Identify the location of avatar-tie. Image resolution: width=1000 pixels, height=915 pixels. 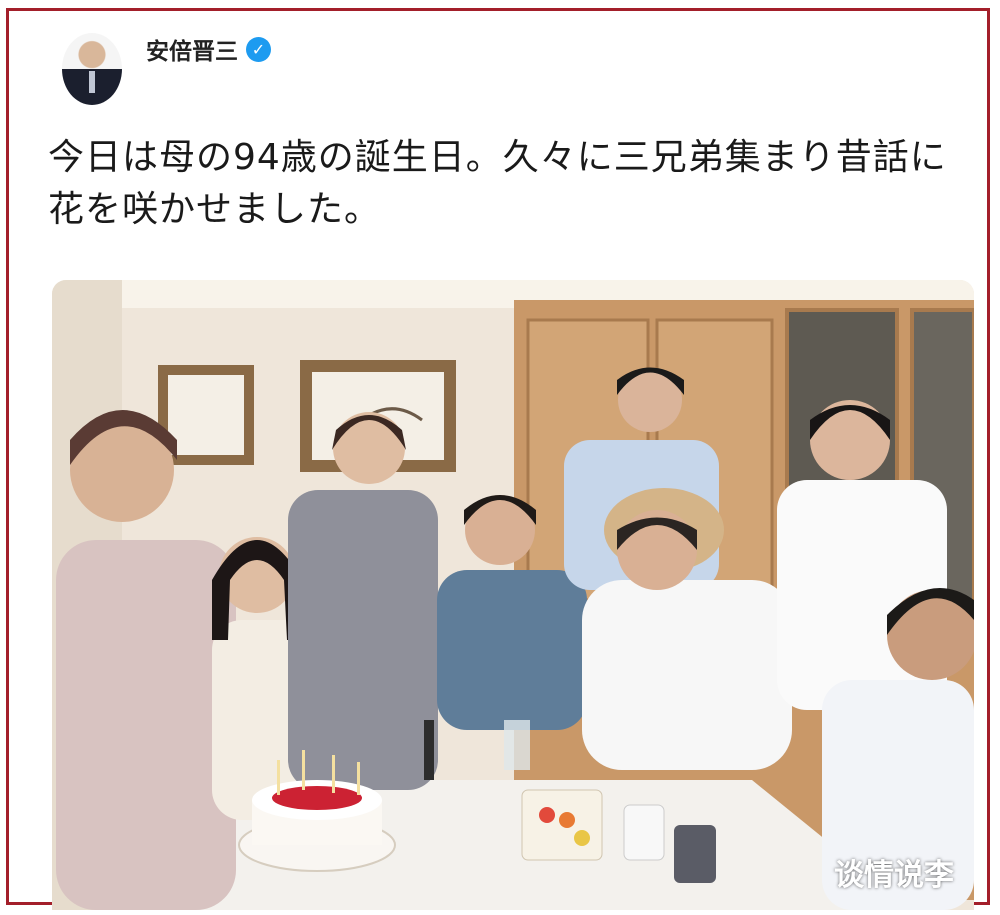
(92, 82).